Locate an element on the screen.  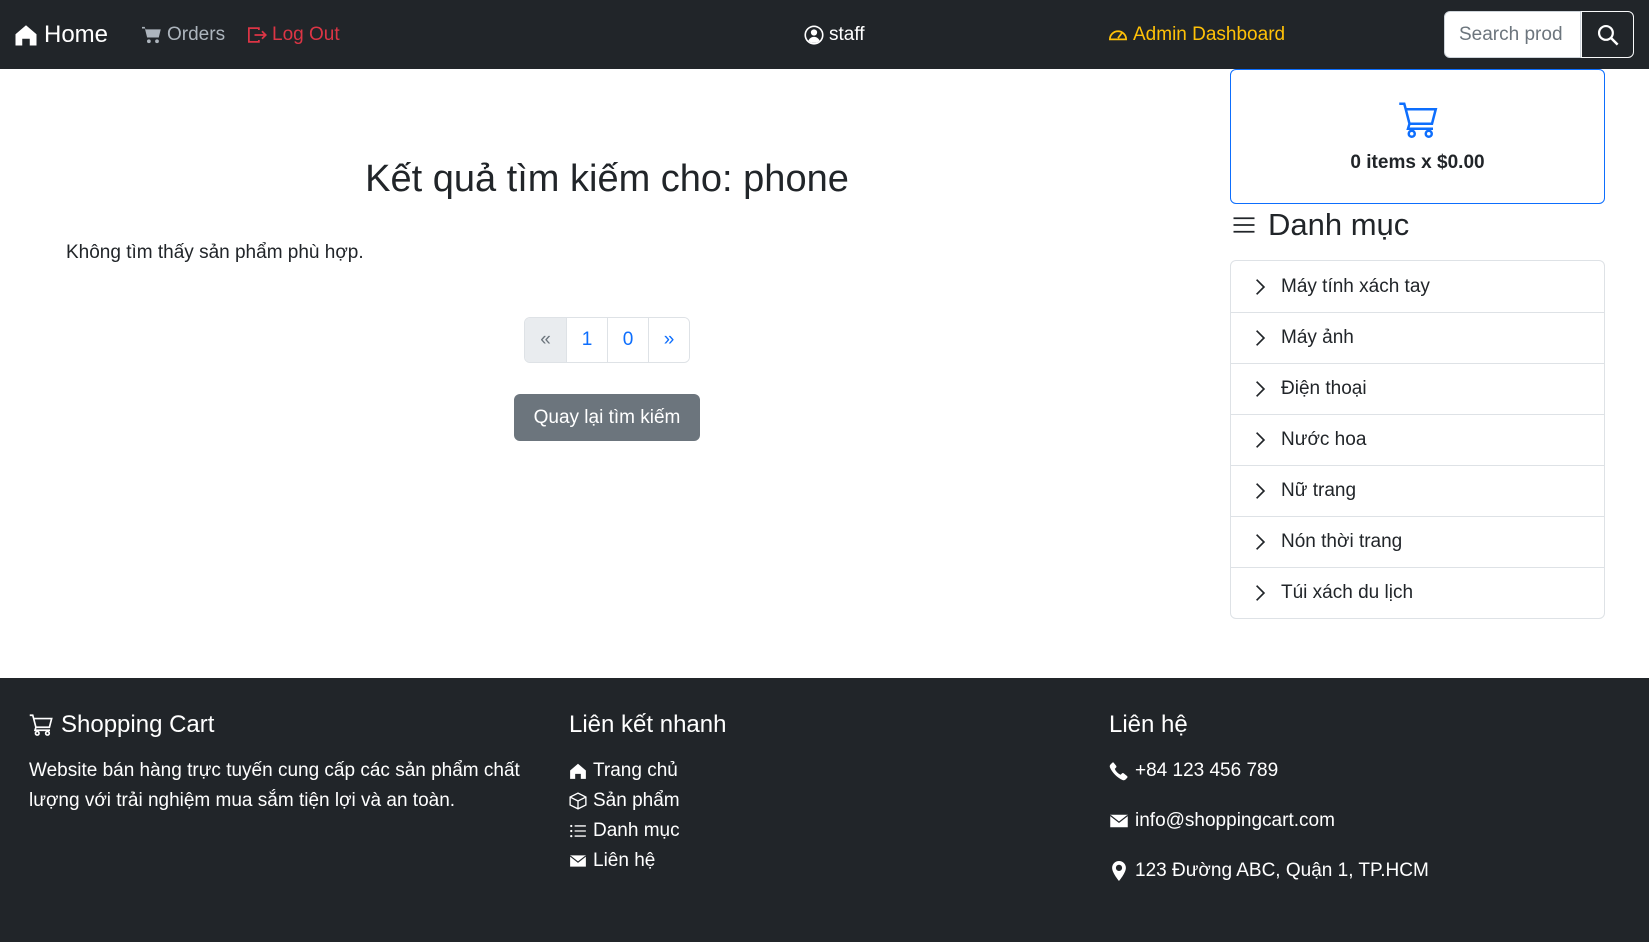
footer-email: info@shoppingcart.com is located at coordinates (1269, 821).